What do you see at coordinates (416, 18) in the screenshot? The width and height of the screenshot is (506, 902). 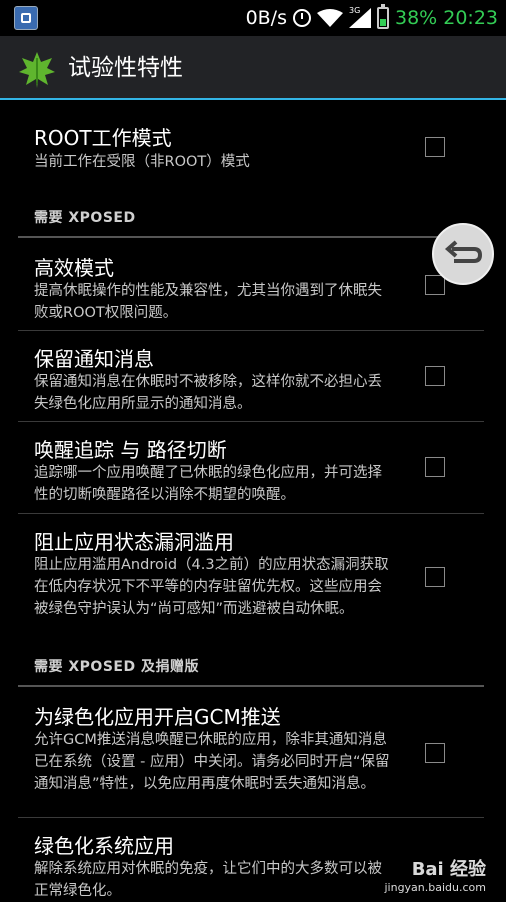 I see `battery-percent: 38%` at bounding box center [416, 18].